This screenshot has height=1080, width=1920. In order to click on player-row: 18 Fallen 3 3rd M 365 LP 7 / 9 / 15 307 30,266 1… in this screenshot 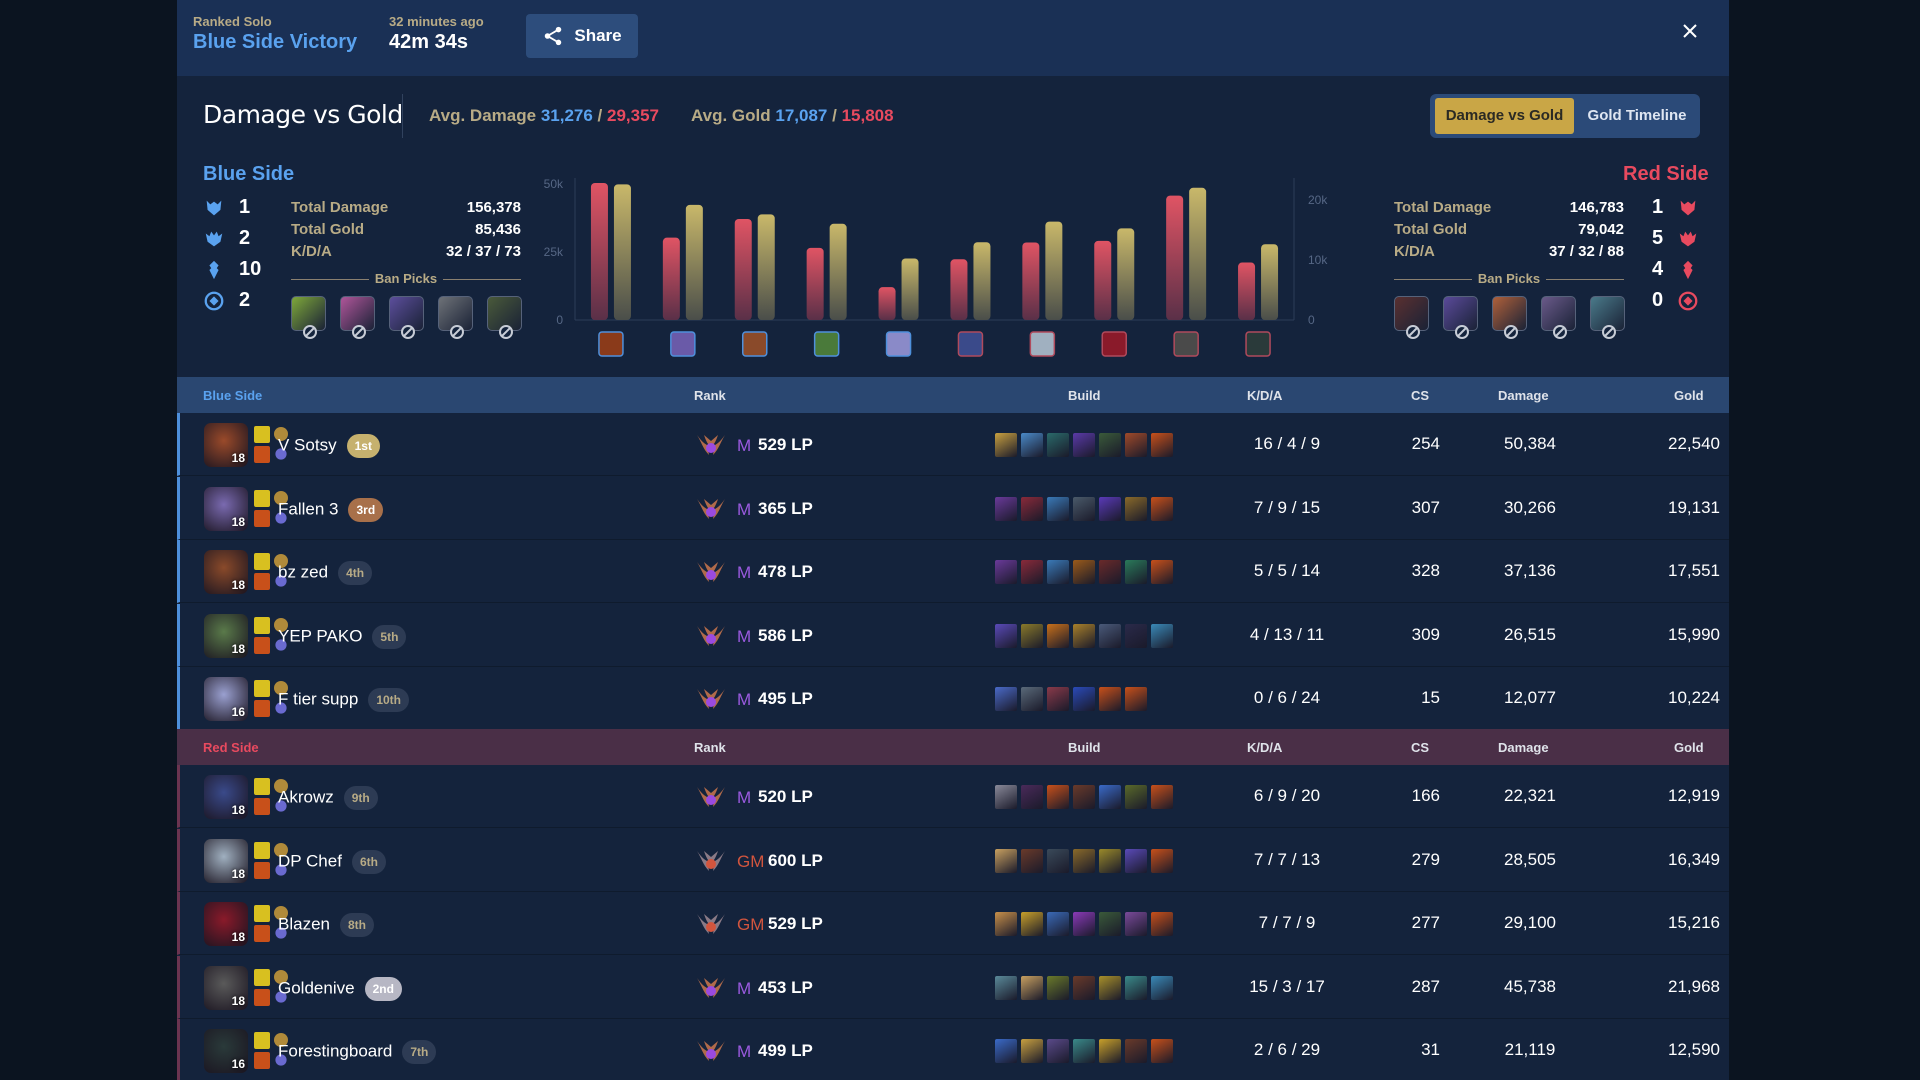, I will do `click(953, 508)`.